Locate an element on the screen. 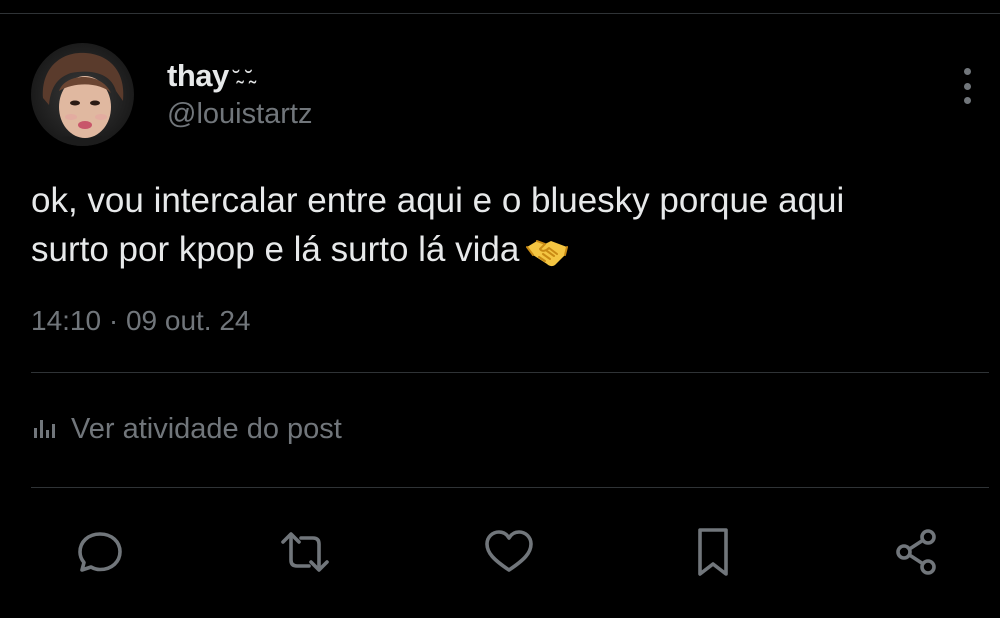  share-button is located at coordinates (916, 552).